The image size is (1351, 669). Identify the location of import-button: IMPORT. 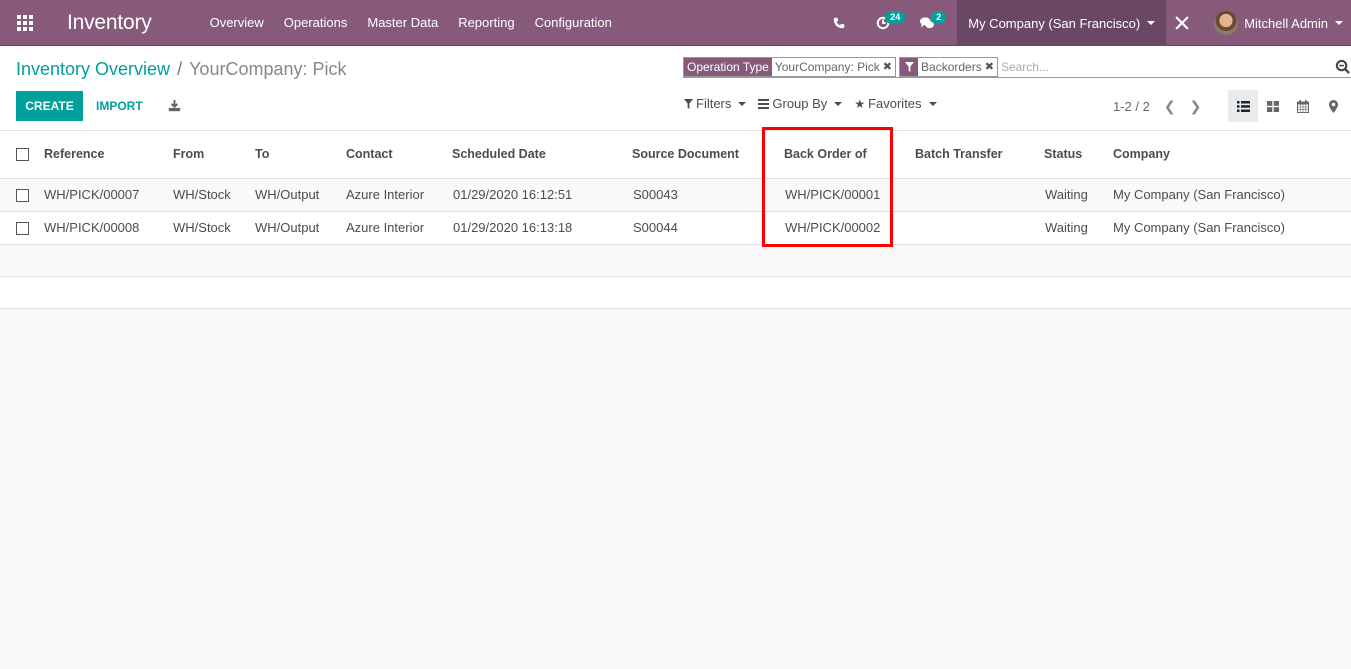
(119, 106).